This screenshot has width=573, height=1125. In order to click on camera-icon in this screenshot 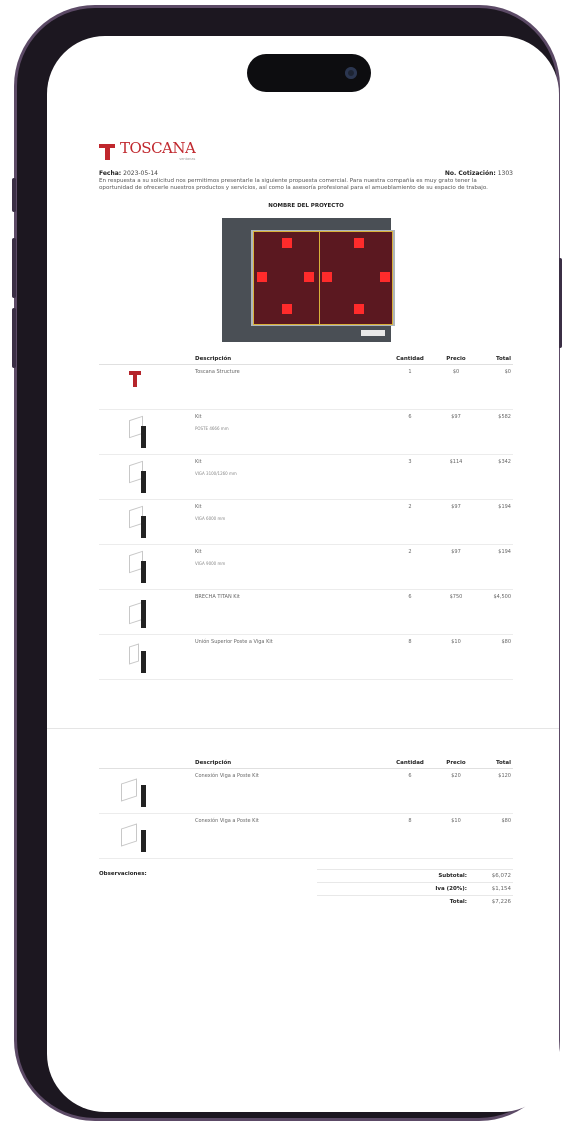, I will do `click(351, 73)`.